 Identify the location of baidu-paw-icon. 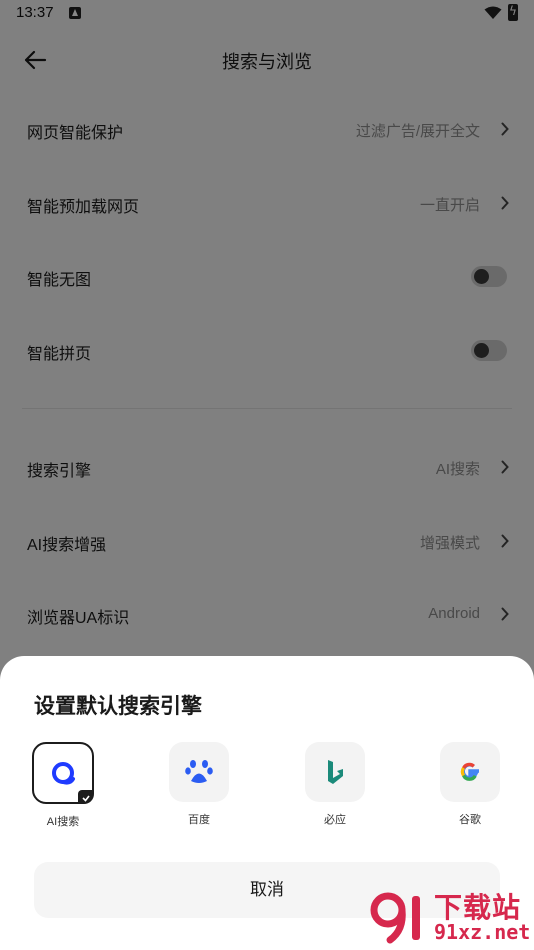
(199, 771).